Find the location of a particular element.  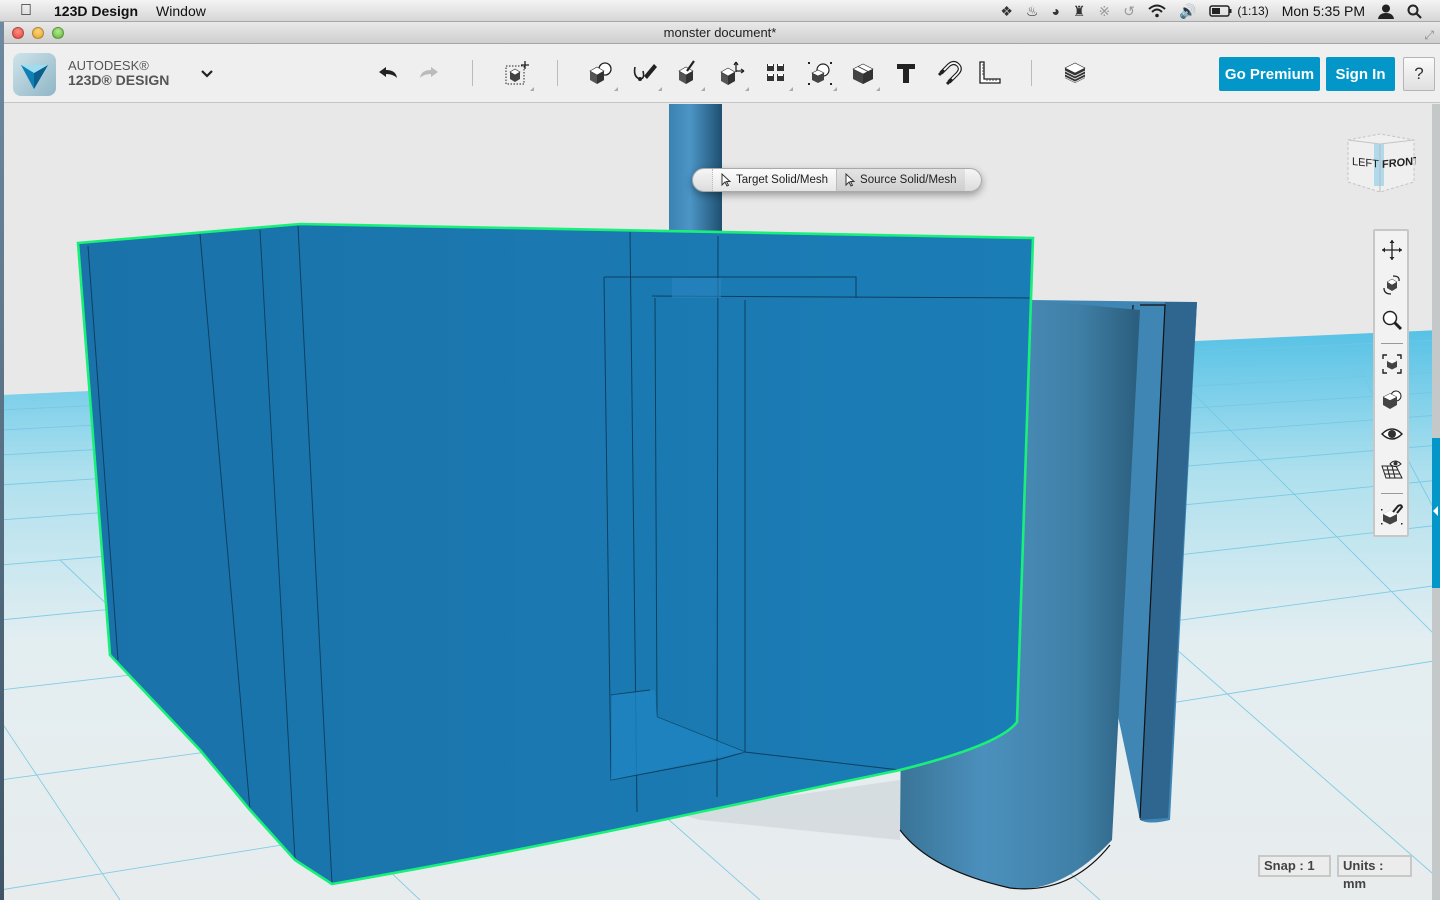

visibility-button is located at coordinates (1392, 434).